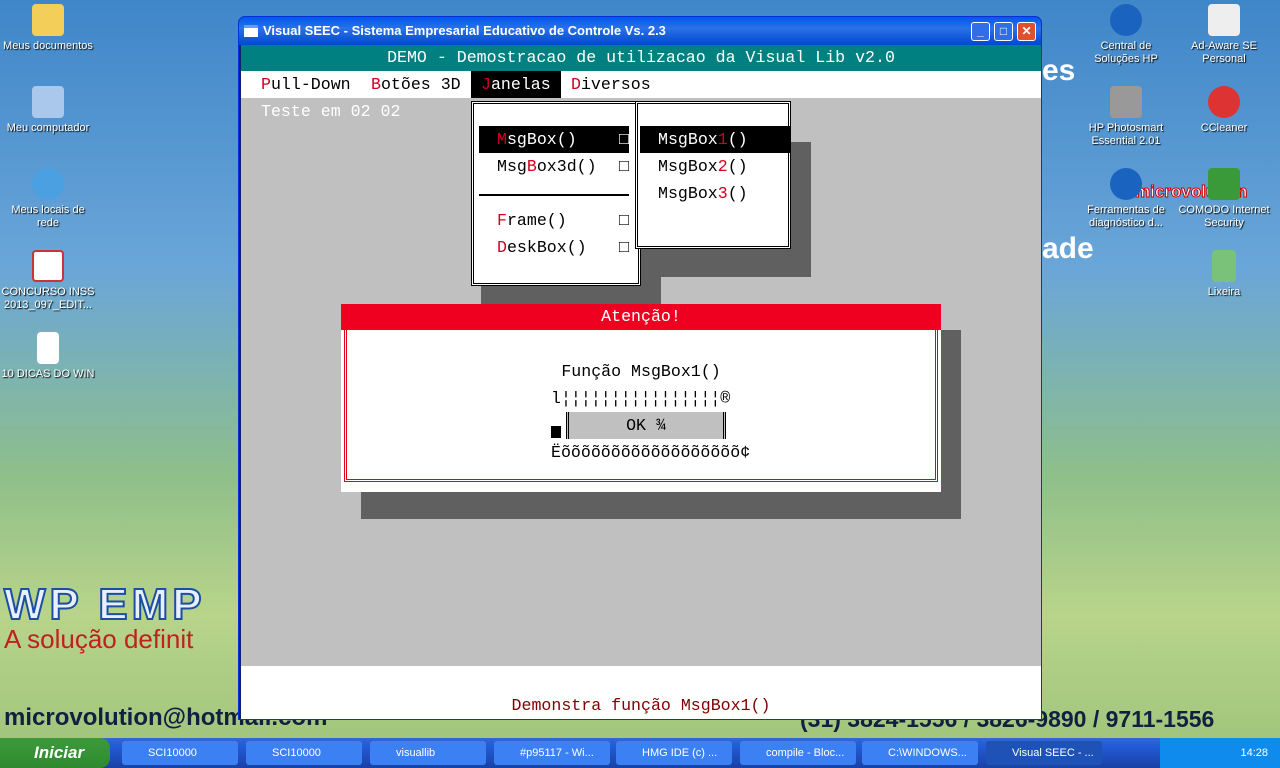 The width and height of the screenshot is (1280, 768). I want to click on desktop-icon-comodo: COMODO Internet Security, so click(1224, 199).